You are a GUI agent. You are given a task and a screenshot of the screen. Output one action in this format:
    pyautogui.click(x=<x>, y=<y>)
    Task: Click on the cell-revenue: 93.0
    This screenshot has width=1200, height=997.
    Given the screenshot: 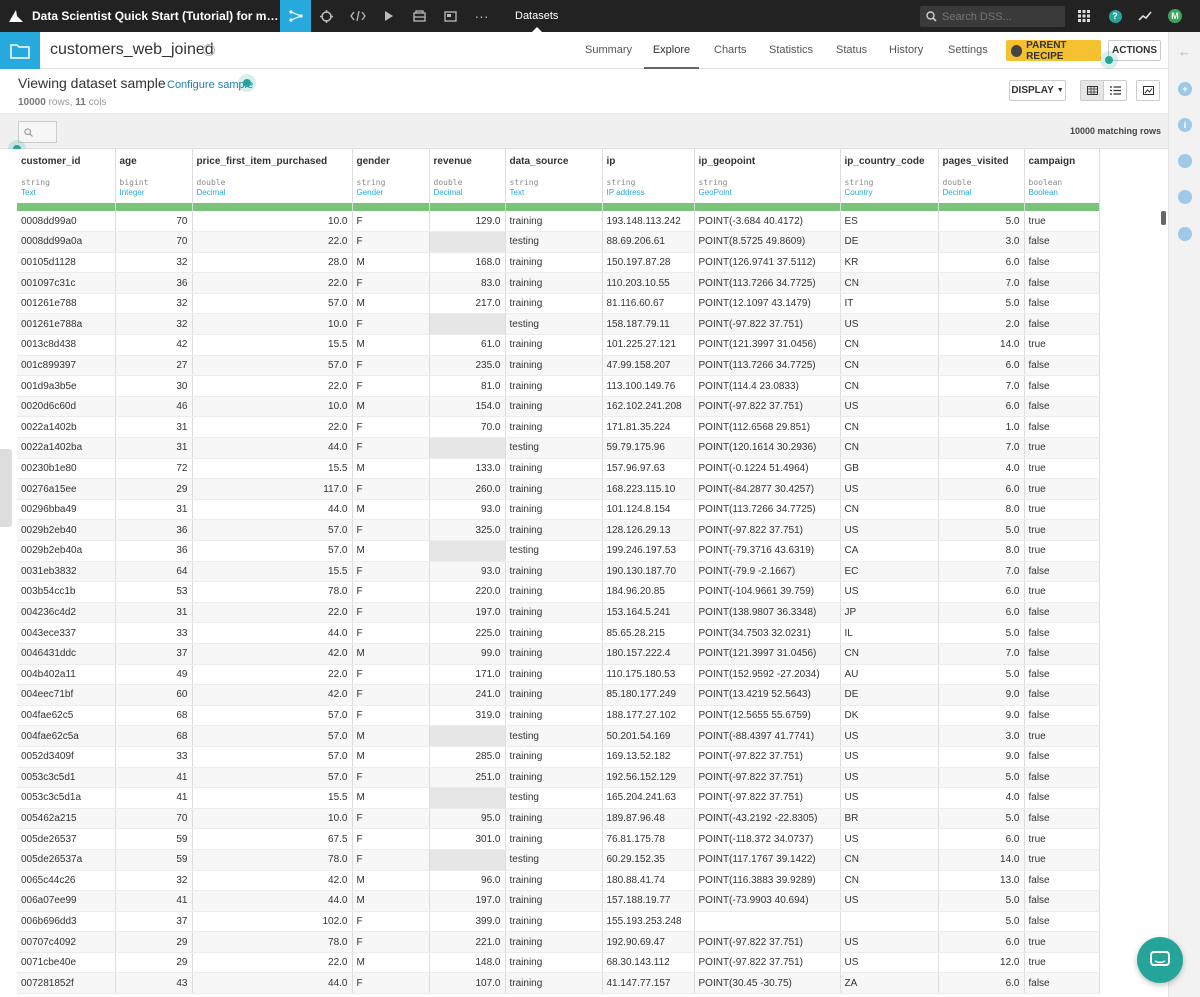 What is the action you would take?
    pyautogui.click(x=467, y=510)
    